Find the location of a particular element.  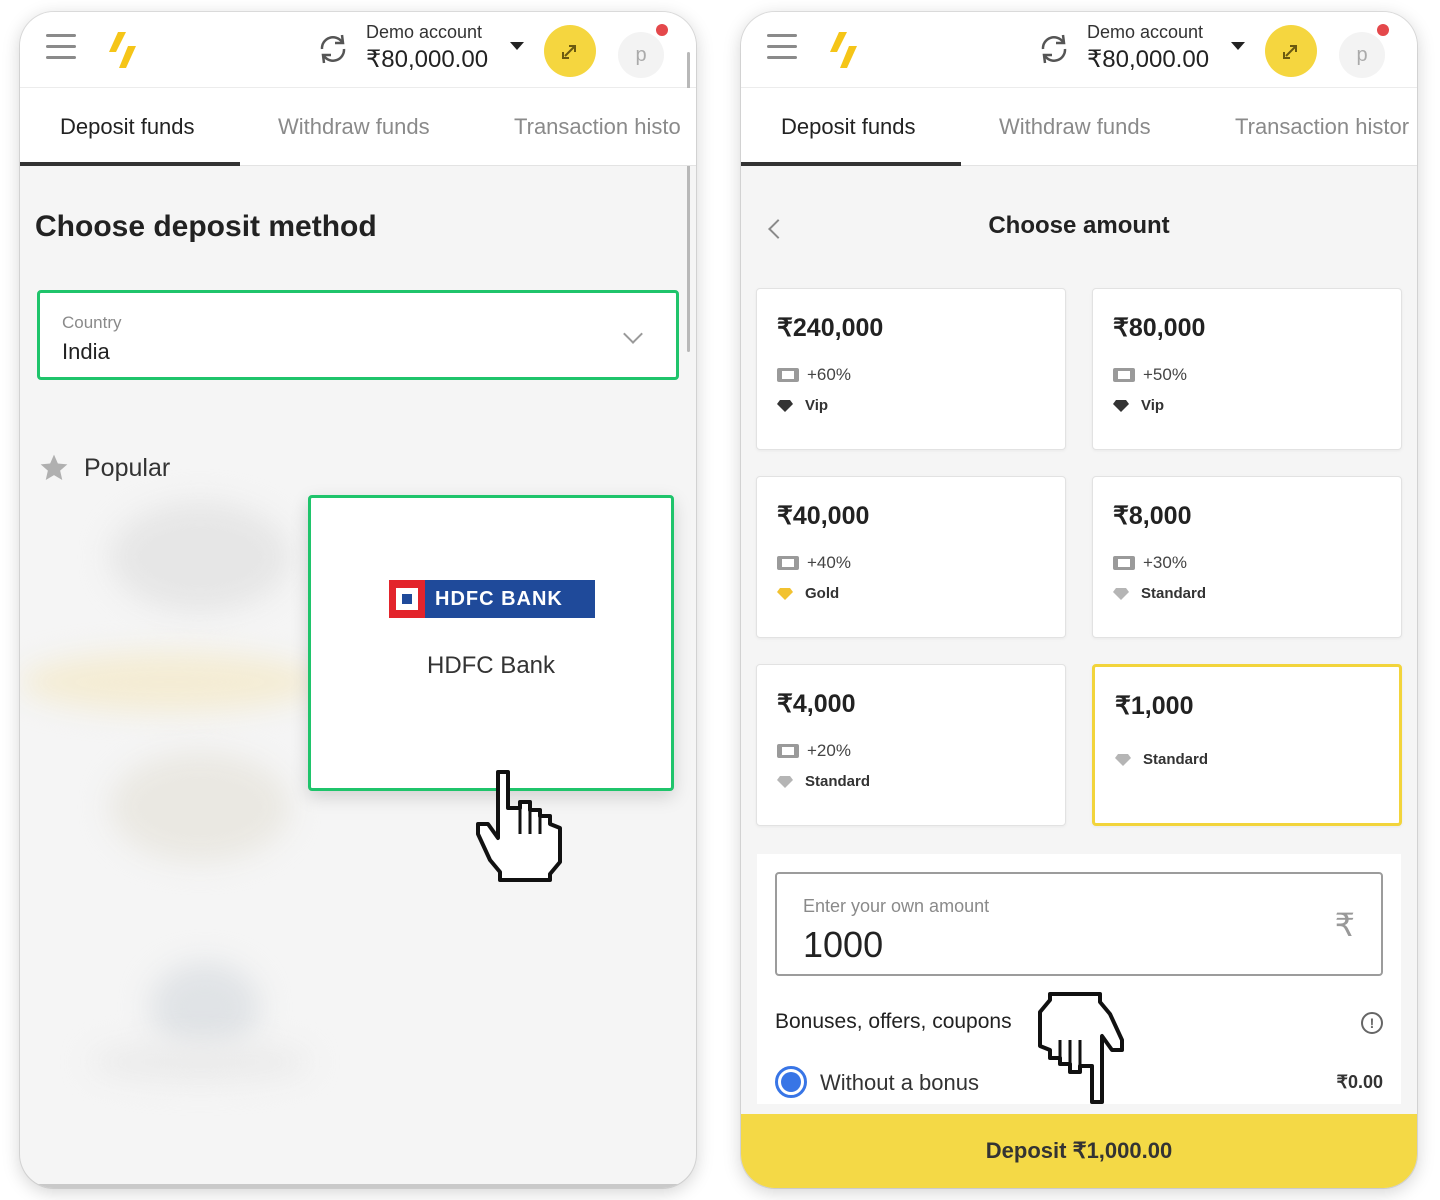

amount-value: ₹8,000 is located at coordinates (1152, 516).